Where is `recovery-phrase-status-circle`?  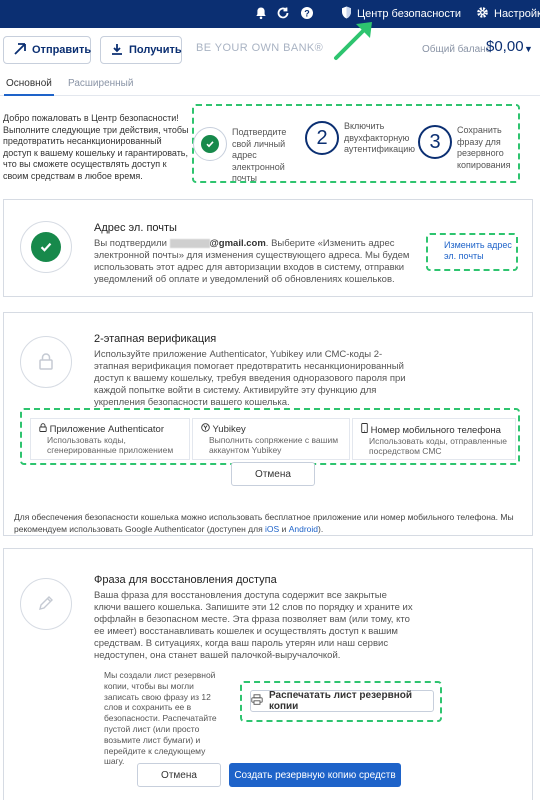
recovery-phrase-status-circle is located at coordinates (46, 604).